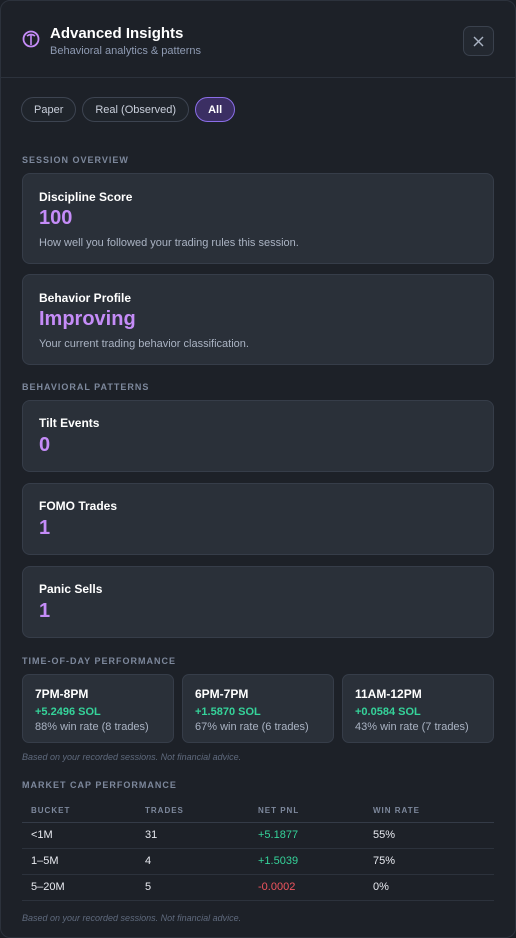 The width and height of the screenshot is (516, 938). What do you see at coordinates (45, 528) in the screenshot?
I see `fomo-trades-value: 1` at bounding box center [45, 528].